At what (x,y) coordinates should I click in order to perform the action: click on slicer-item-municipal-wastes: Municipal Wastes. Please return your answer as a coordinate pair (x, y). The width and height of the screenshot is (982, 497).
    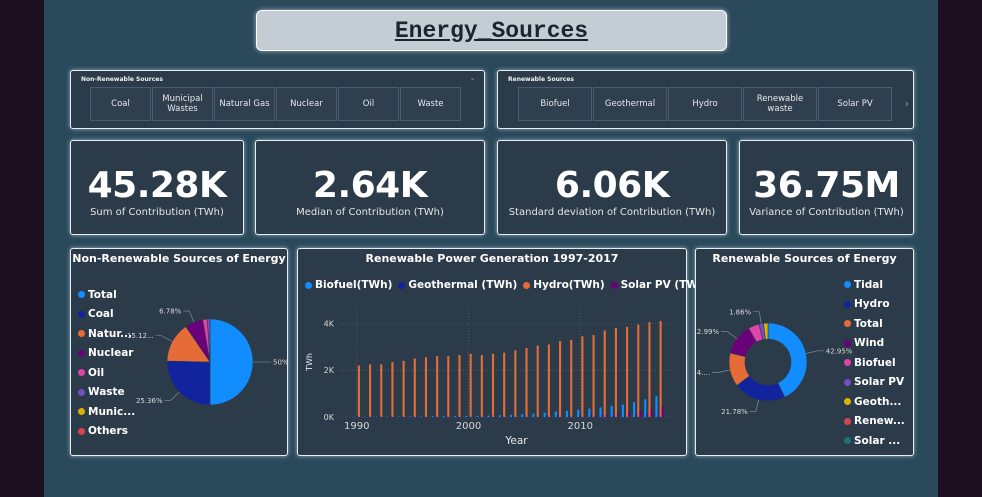
    Looking at the image, I should click on (182, 104).